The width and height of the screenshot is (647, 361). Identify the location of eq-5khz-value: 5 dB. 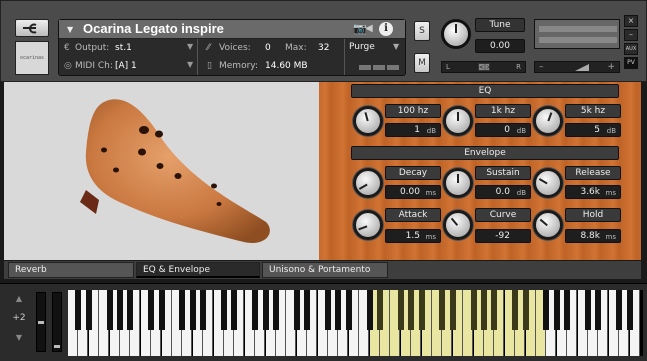
(593, 130).